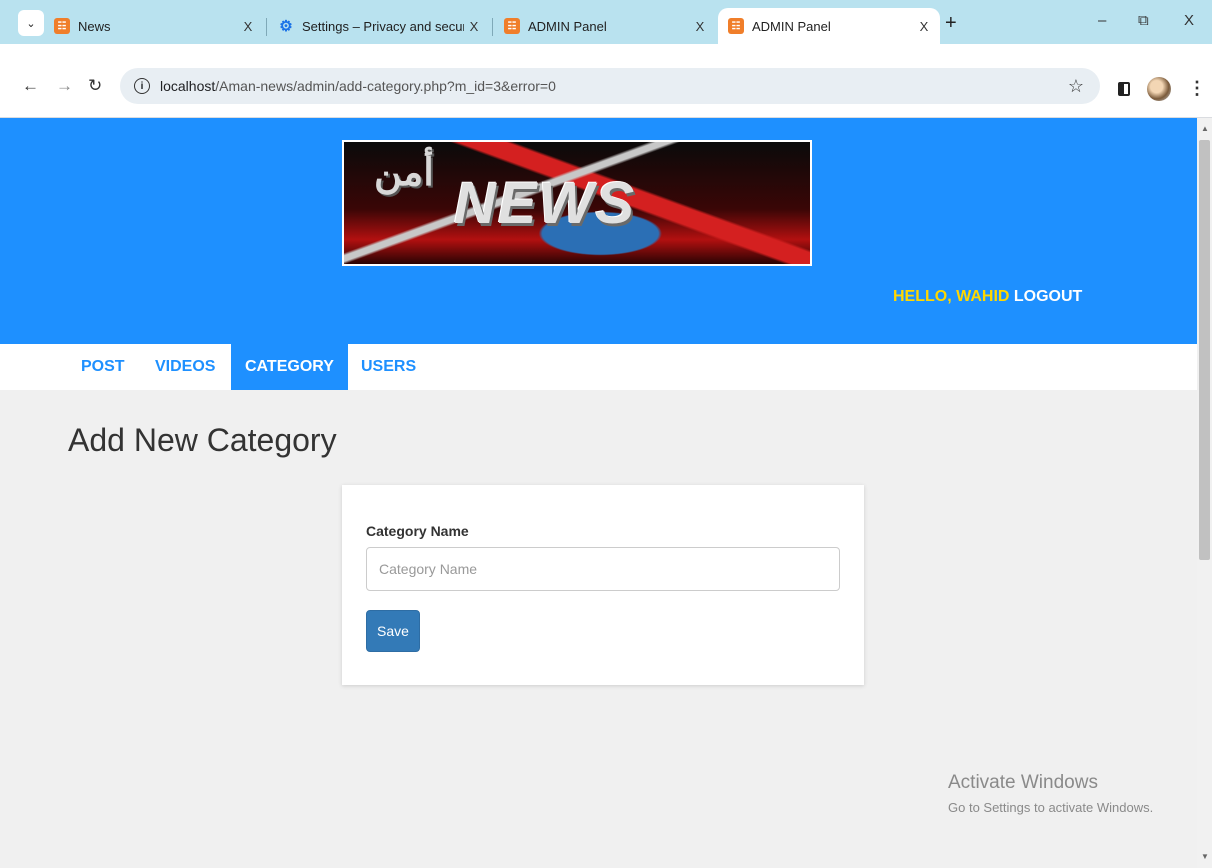 This screenshot has height=868, width=1212. I want to click on tab-search-chevron-icon: ⌄, so click(31, 23).